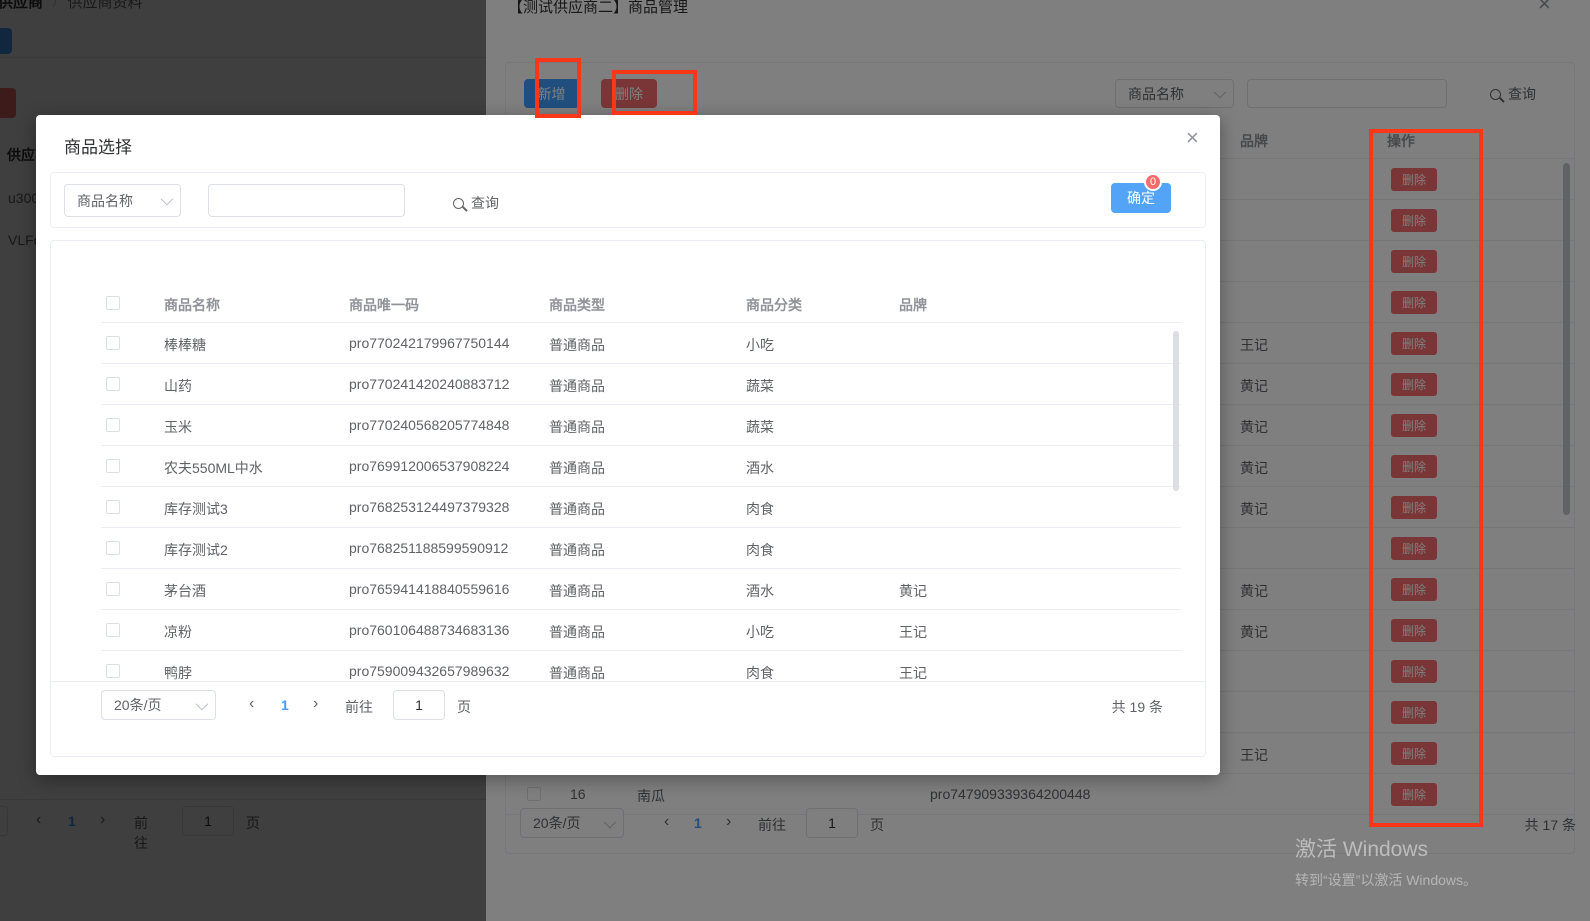  I want to click on filter-field-select: 商品名称, so click(122, 200).